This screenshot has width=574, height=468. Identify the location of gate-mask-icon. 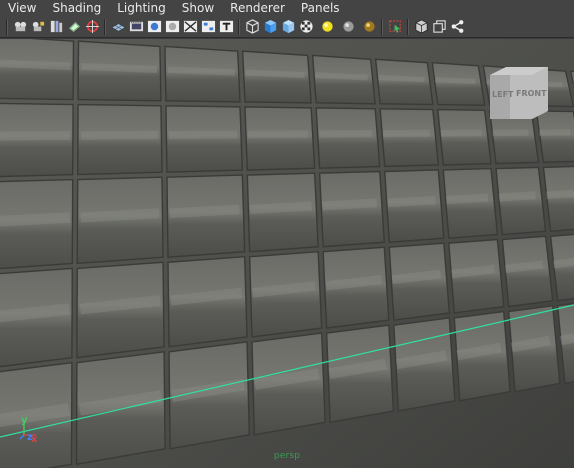
(172, 27).